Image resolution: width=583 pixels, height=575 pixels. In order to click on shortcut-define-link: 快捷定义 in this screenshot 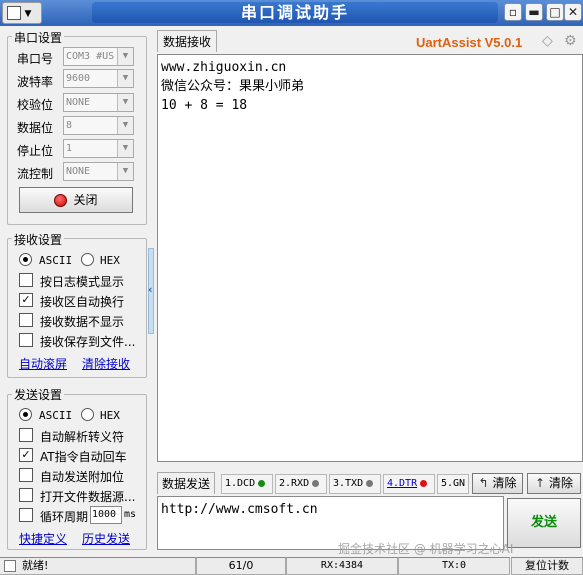, I will do `click(43, 538)`.